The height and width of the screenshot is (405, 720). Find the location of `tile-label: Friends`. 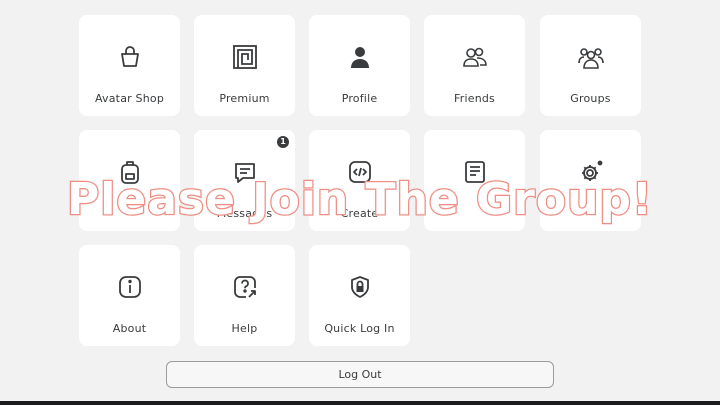

tile-label: Friends is located at coordinates (474, 98).